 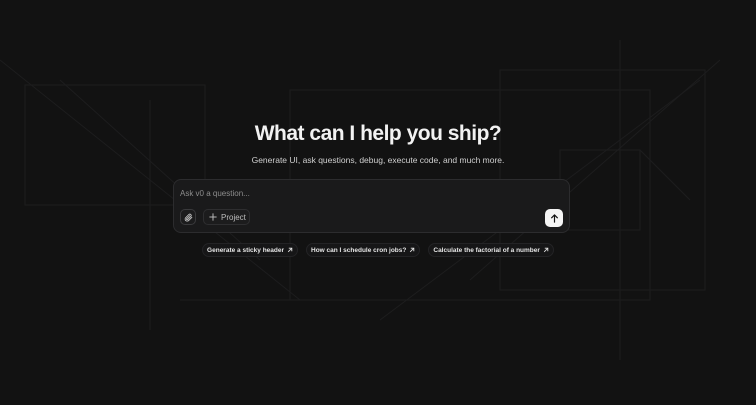 I want to click on project-label: Project, so click(x=233, y=217).